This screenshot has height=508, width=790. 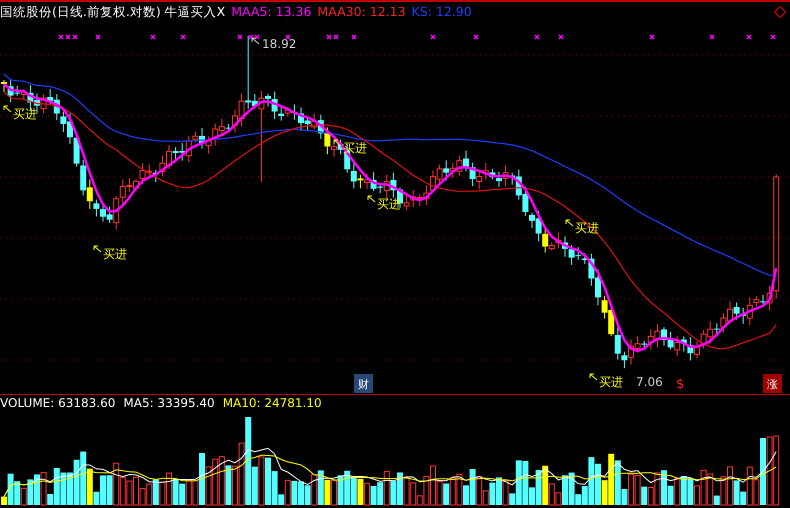 I want to click on indicator-value: KS: 12.90, so click(x=442, y=12).